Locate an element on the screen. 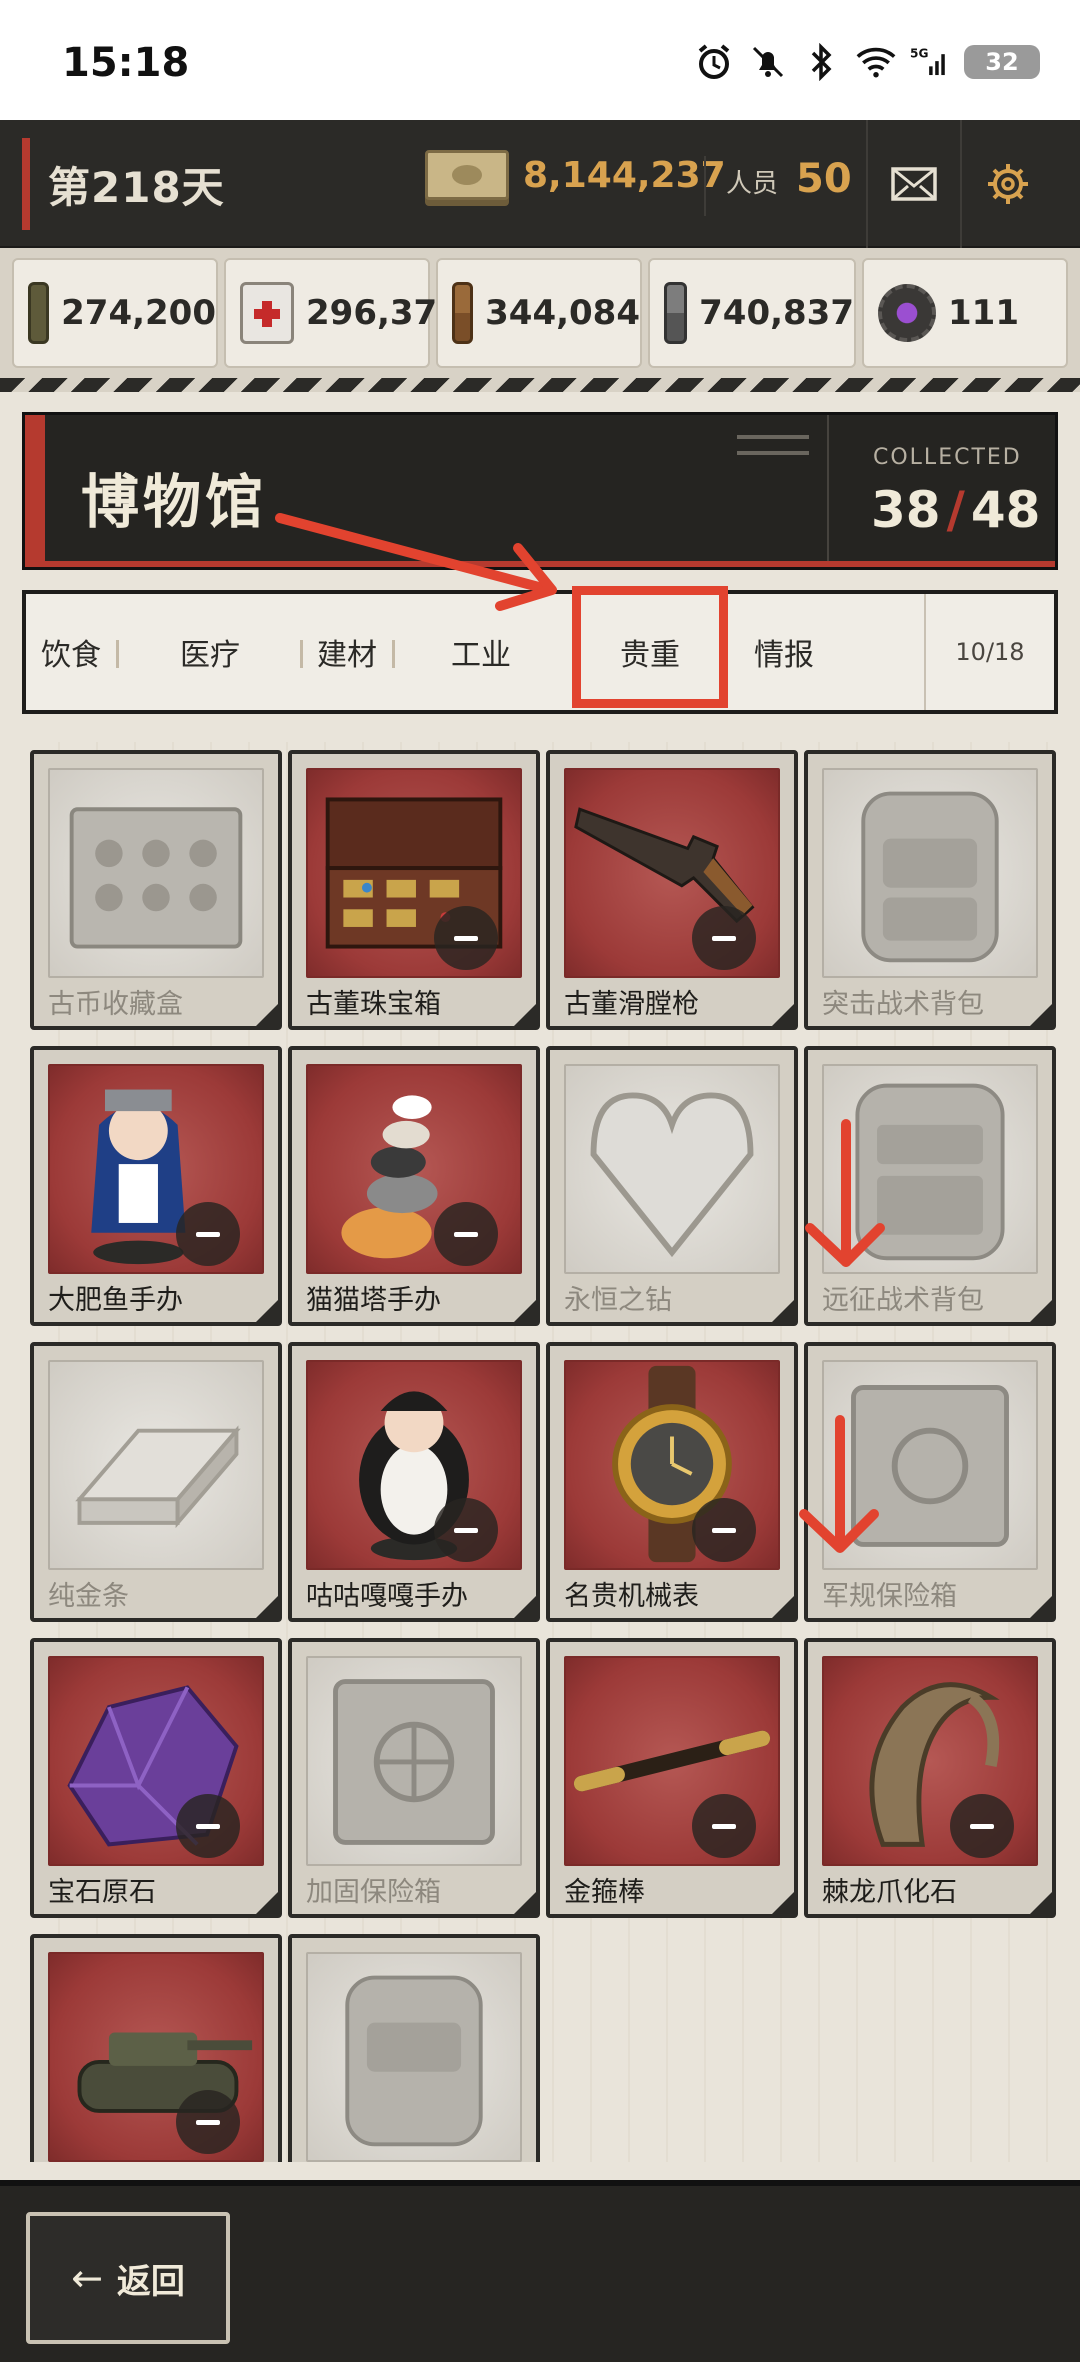 This screenshot has height=2362, width=1080. back-button: ← 返回 is located at coordinates (128, 2278).